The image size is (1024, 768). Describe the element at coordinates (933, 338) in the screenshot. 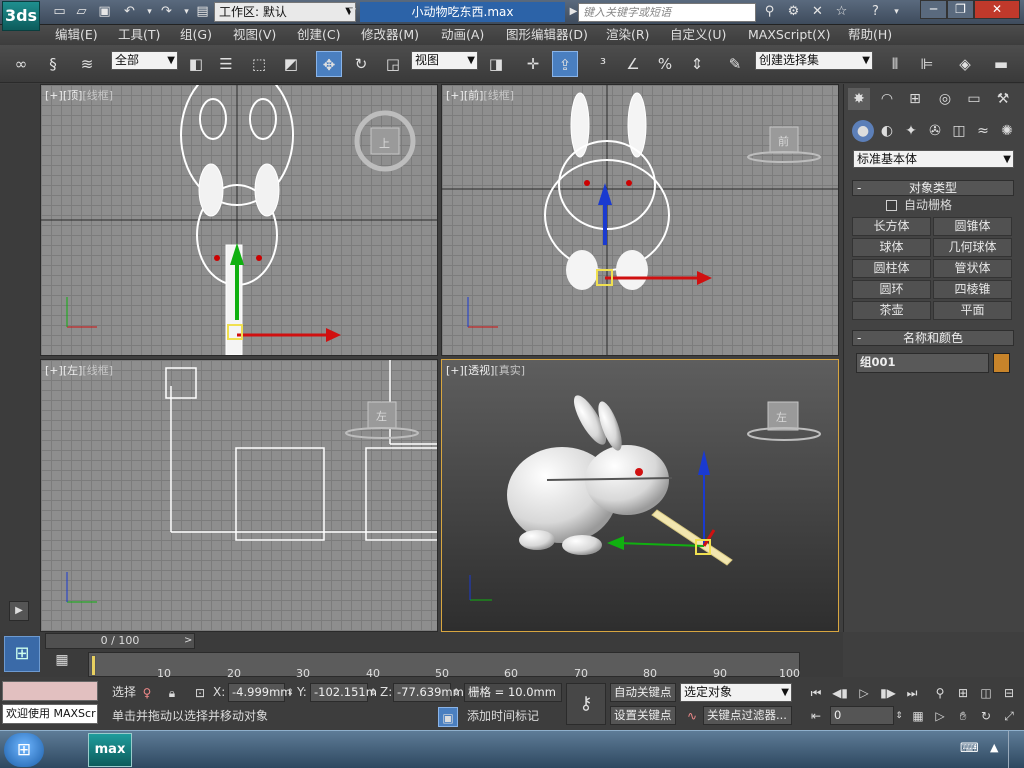

I see `name-color-rollout: - 名称和颜色` at that location.